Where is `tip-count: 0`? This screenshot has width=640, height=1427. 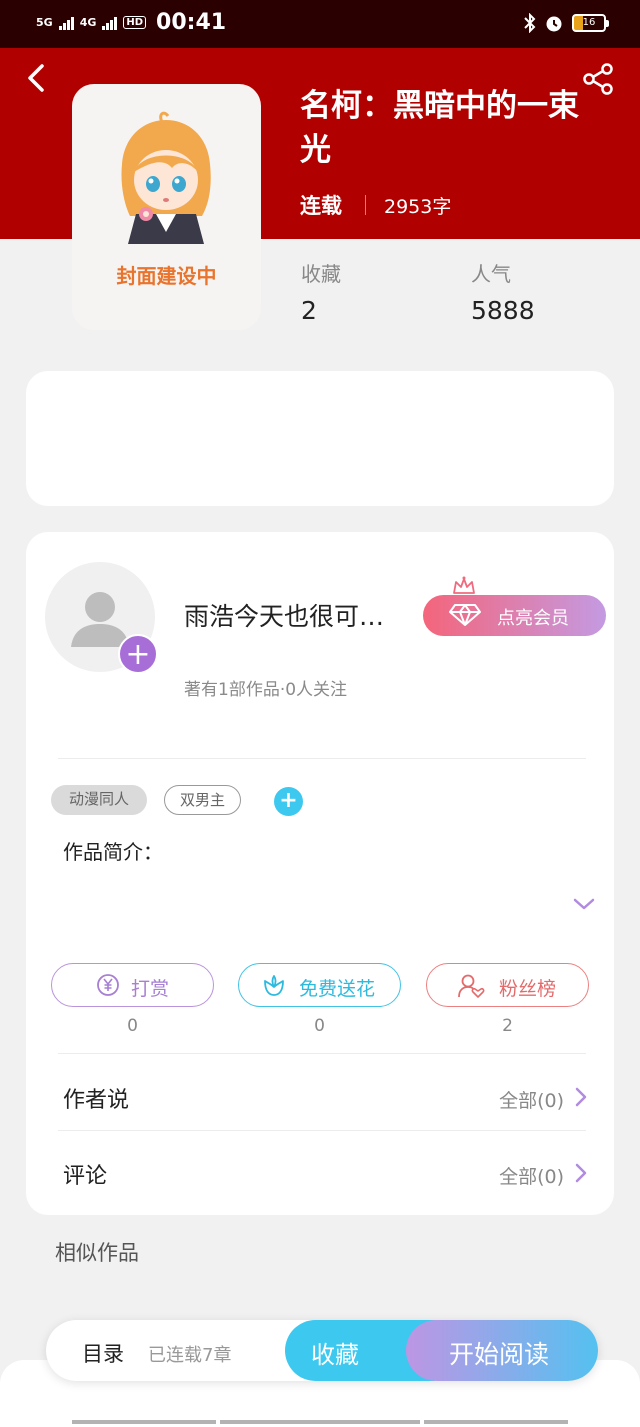 tip-count: 0 is located at coordinates (132, 1026).